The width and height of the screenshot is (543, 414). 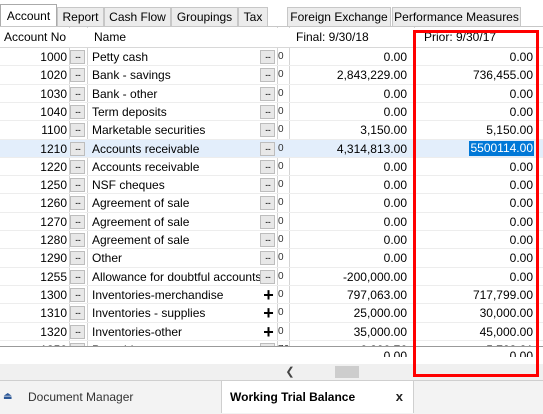 What do you see at coordinates (34, 149) in the screenshot?
I see `account-number: 1210` at bounding box center [34, 149].